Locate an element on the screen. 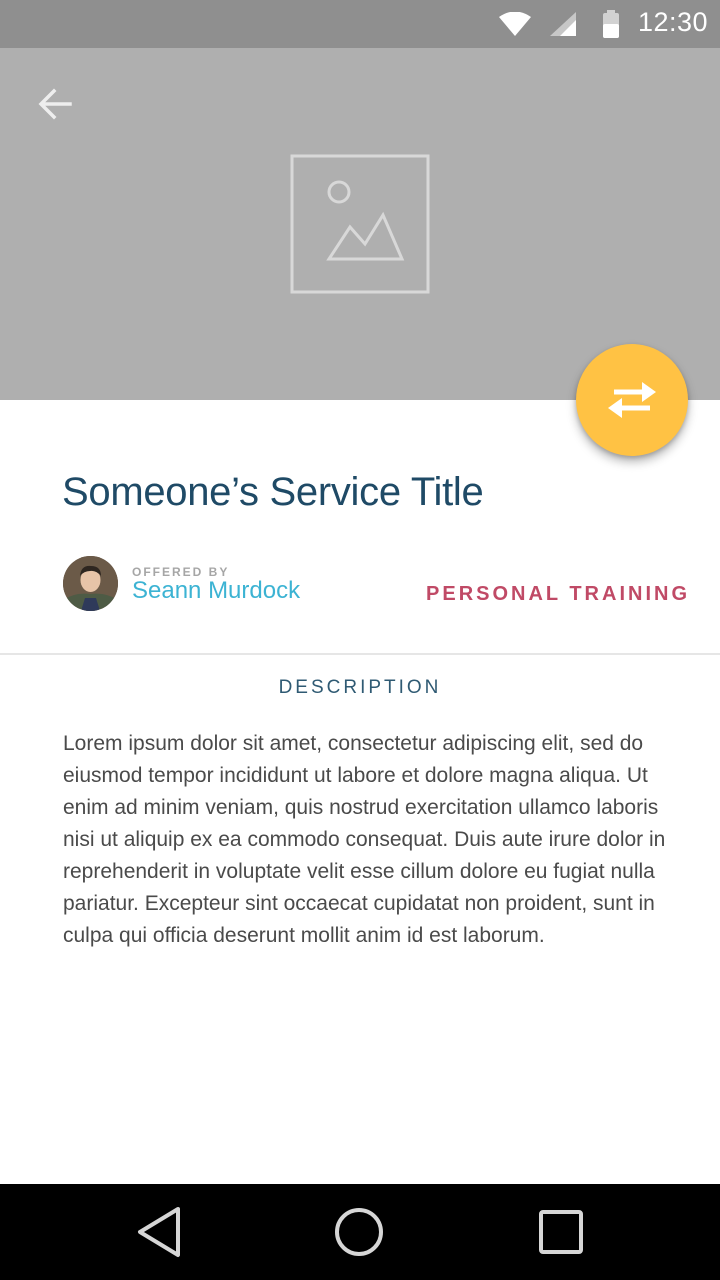  signal-icon is located at coordinates (563, 24).